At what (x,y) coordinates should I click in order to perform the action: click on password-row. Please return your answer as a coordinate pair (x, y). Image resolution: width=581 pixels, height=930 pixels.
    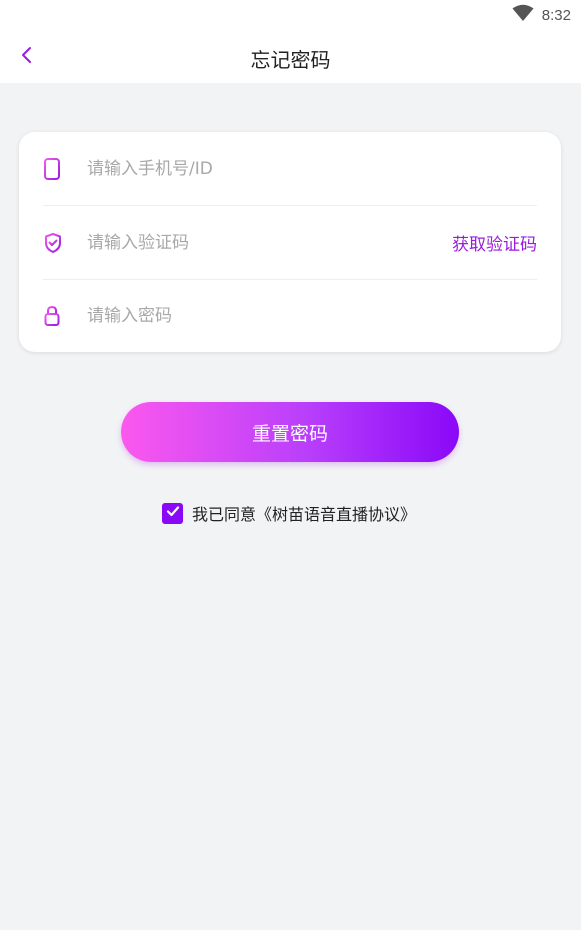
    Looking at the image, I should click on (290, 315).